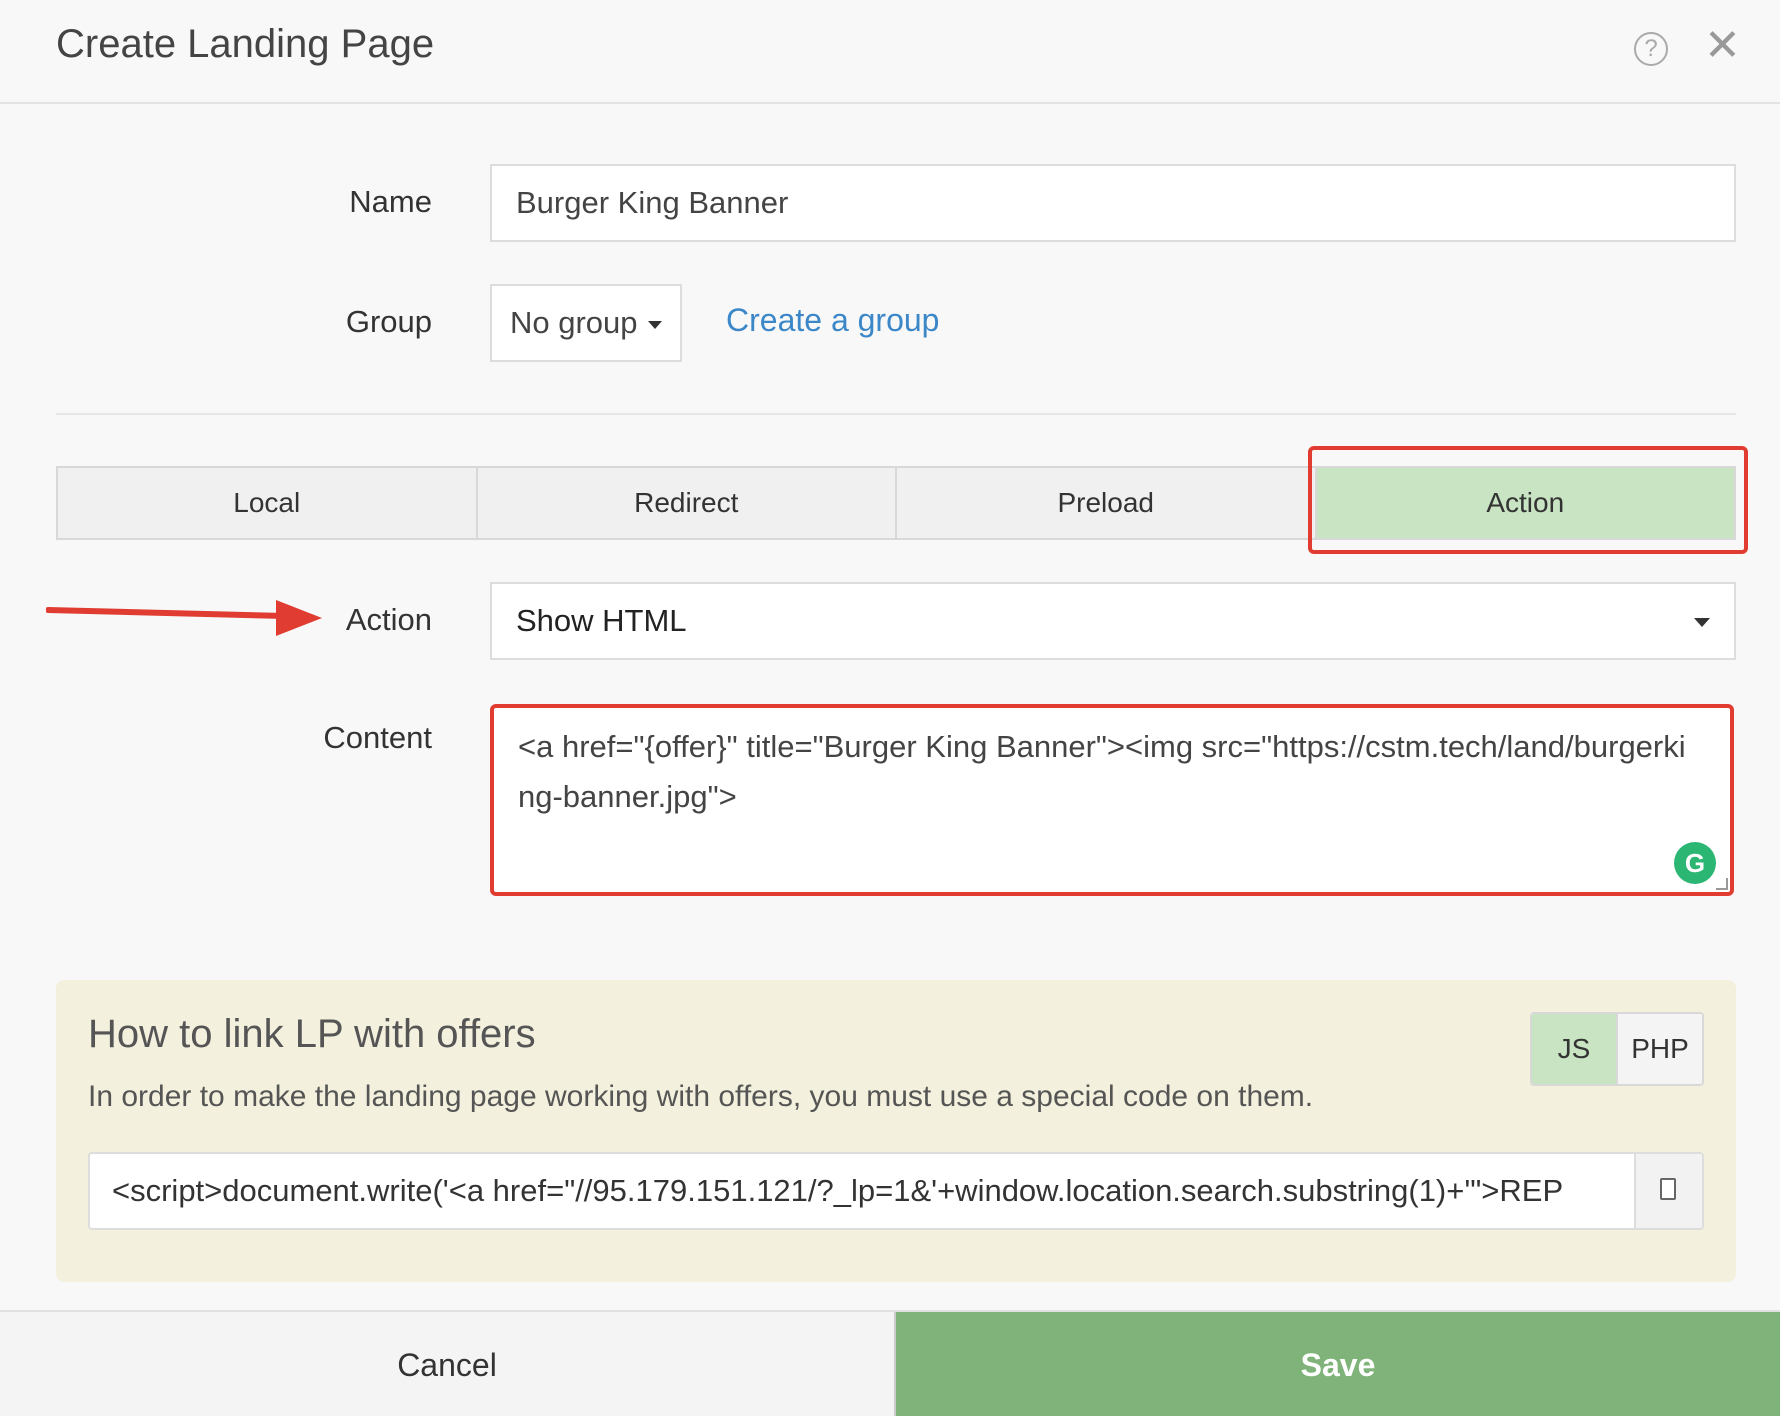 The width and height of the screenshot is (1780, 1416). Describe the element at coordinates (1113, 203) in the screenshot. I see `name-input: Burger King Banner` at that location.